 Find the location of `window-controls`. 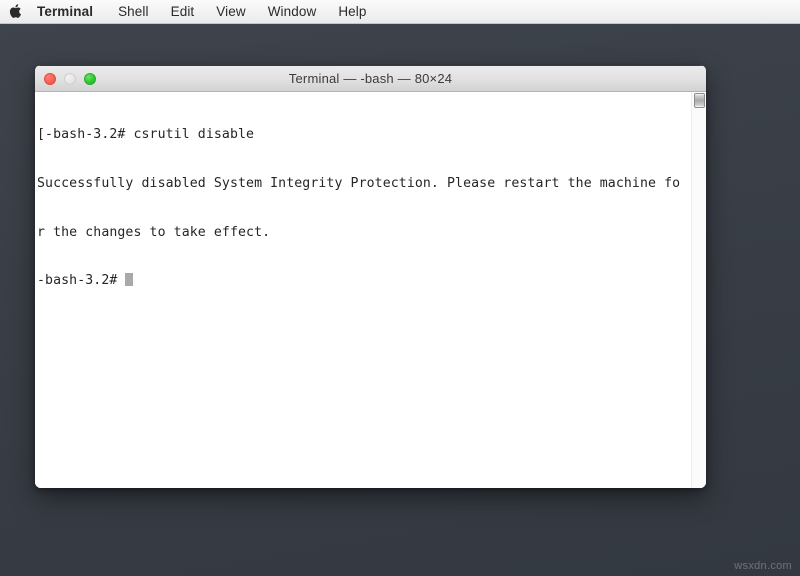

window-controls is located at coordinates (65, 78).